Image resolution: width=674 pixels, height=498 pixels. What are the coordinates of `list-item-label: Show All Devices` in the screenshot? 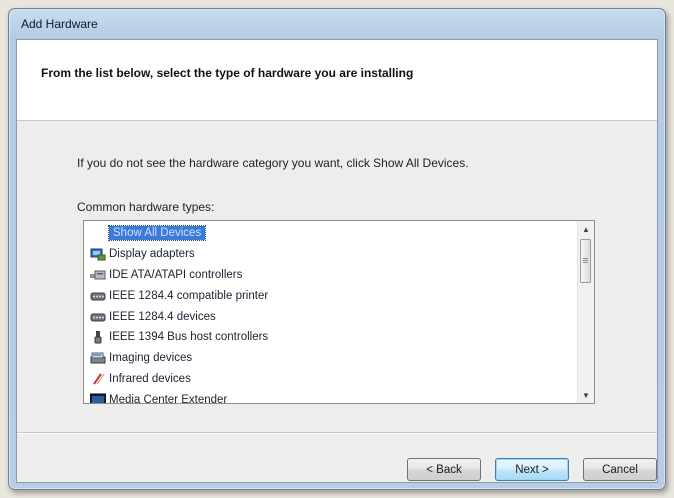 It's located at (157, 233).